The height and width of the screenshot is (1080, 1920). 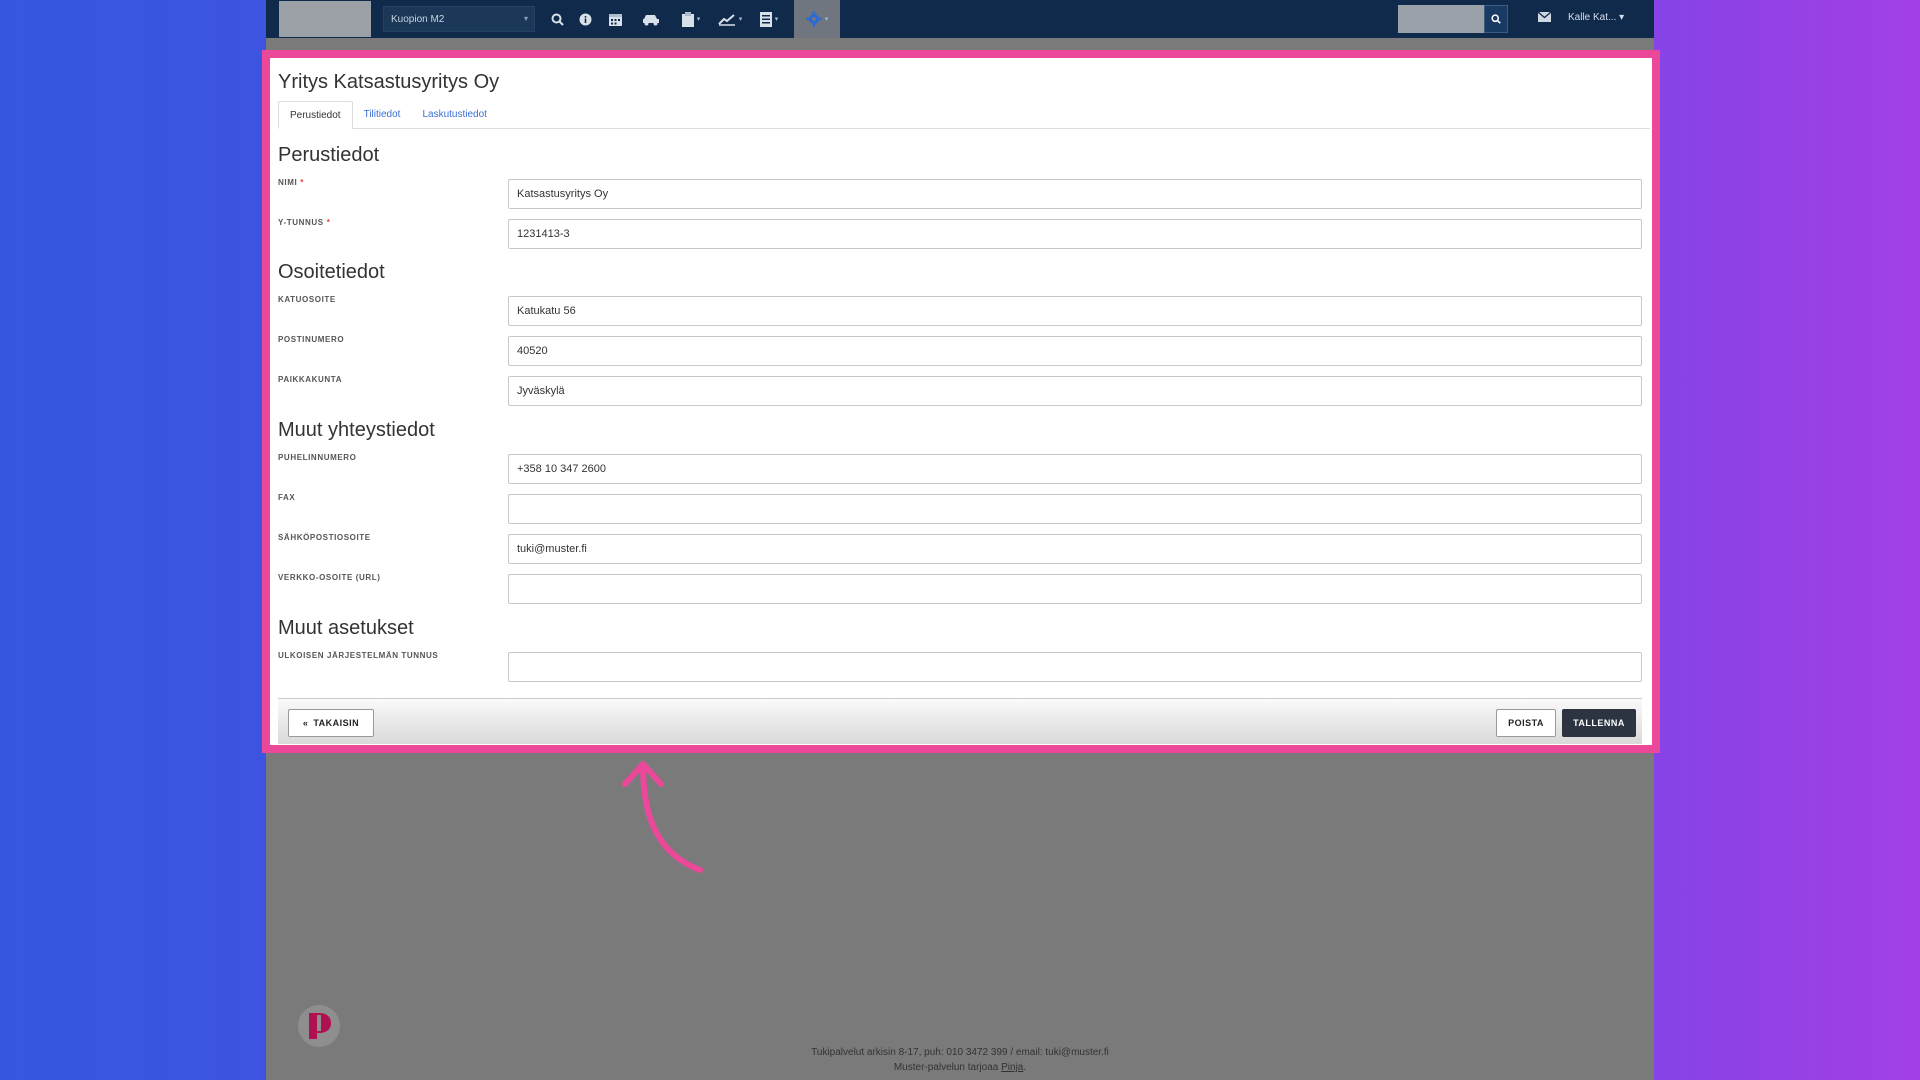 What do you see at coordinates (356, 430) in the screenshot?
I see `section-title-contact: Muut yhteystiedot` at bounding box center [356, 430].